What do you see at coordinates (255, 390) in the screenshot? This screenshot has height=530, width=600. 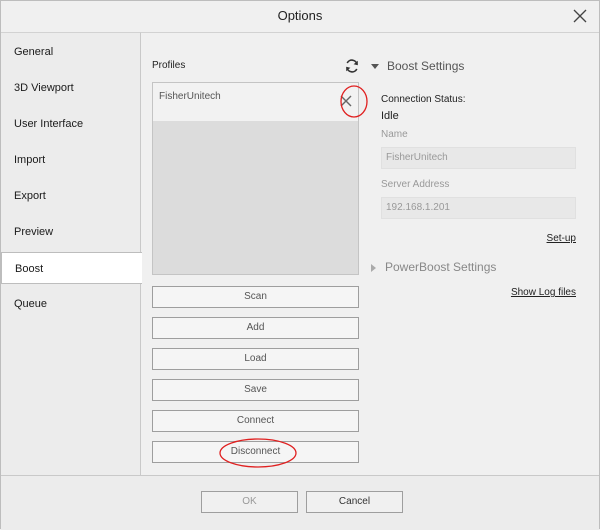 I see `save-button: Save` at bounding box center [255, 390].